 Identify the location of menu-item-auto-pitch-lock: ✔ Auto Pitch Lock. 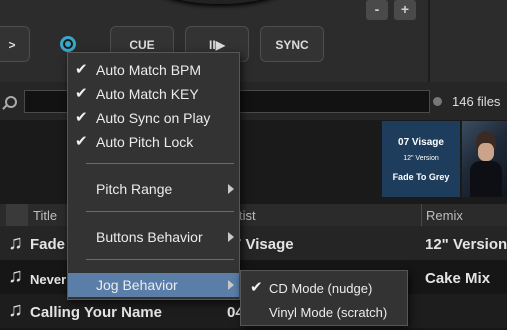
(153, 142).